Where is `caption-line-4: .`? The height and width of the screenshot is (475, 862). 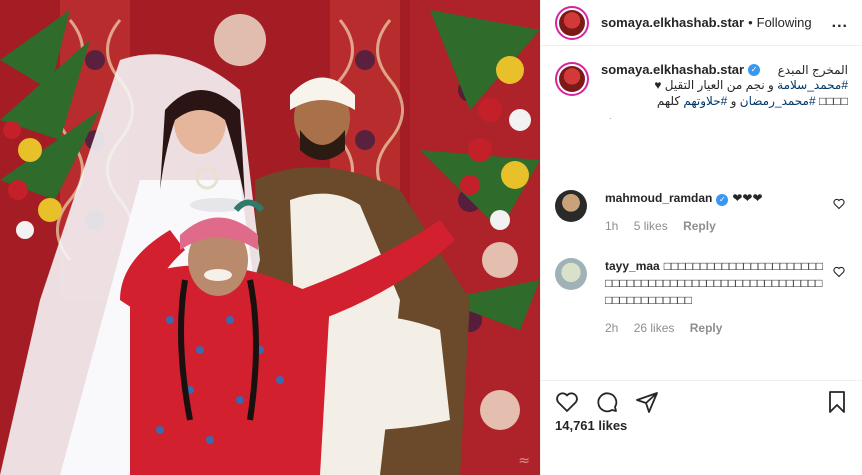 caption-line-4: . is located at coordinates (610, 116).